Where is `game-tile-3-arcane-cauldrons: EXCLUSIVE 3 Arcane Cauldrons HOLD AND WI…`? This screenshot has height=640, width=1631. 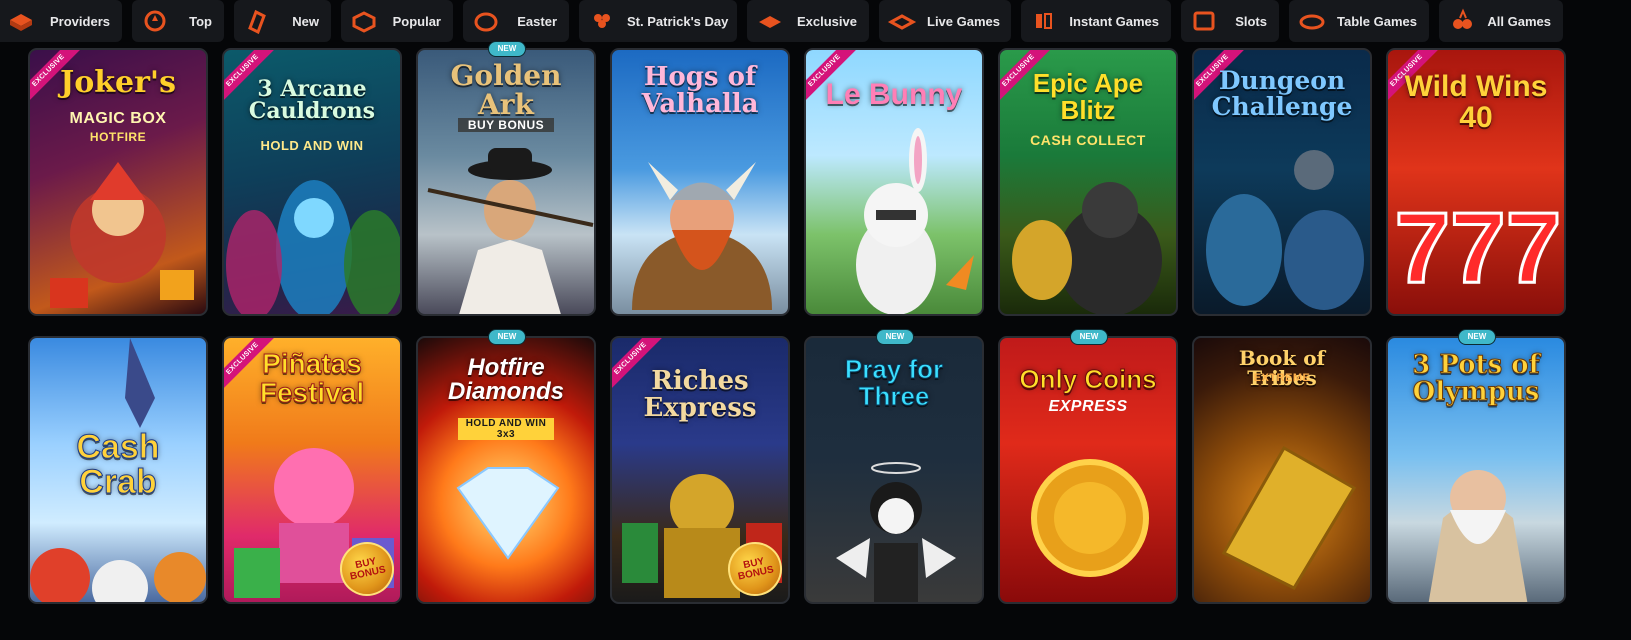 game-tile-3-arcane-cauldrons: EXCLUSIVE 3 Arcane Cauldrons HOLD AND WI… is located at coordinates (312, 182).